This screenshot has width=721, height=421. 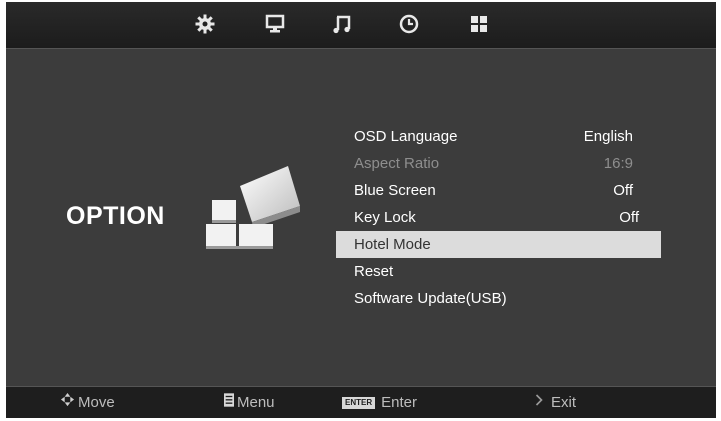 I want to click on menu-item-blue-screen: Blue Screen Off, so click(x=498, y=190).